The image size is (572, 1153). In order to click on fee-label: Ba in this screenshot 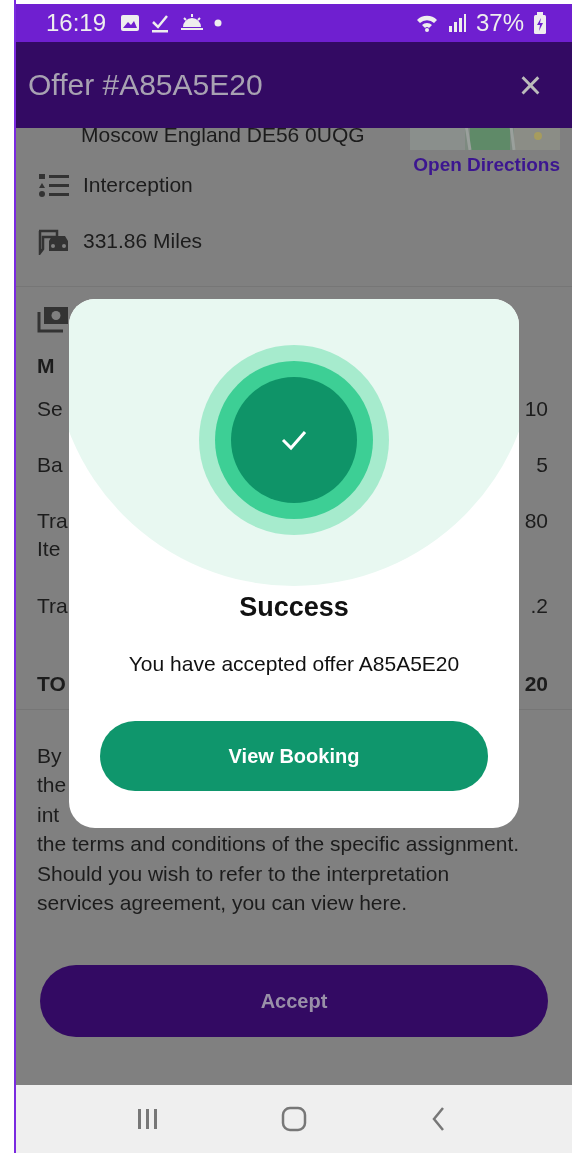, I will do `click(50, 465)`.